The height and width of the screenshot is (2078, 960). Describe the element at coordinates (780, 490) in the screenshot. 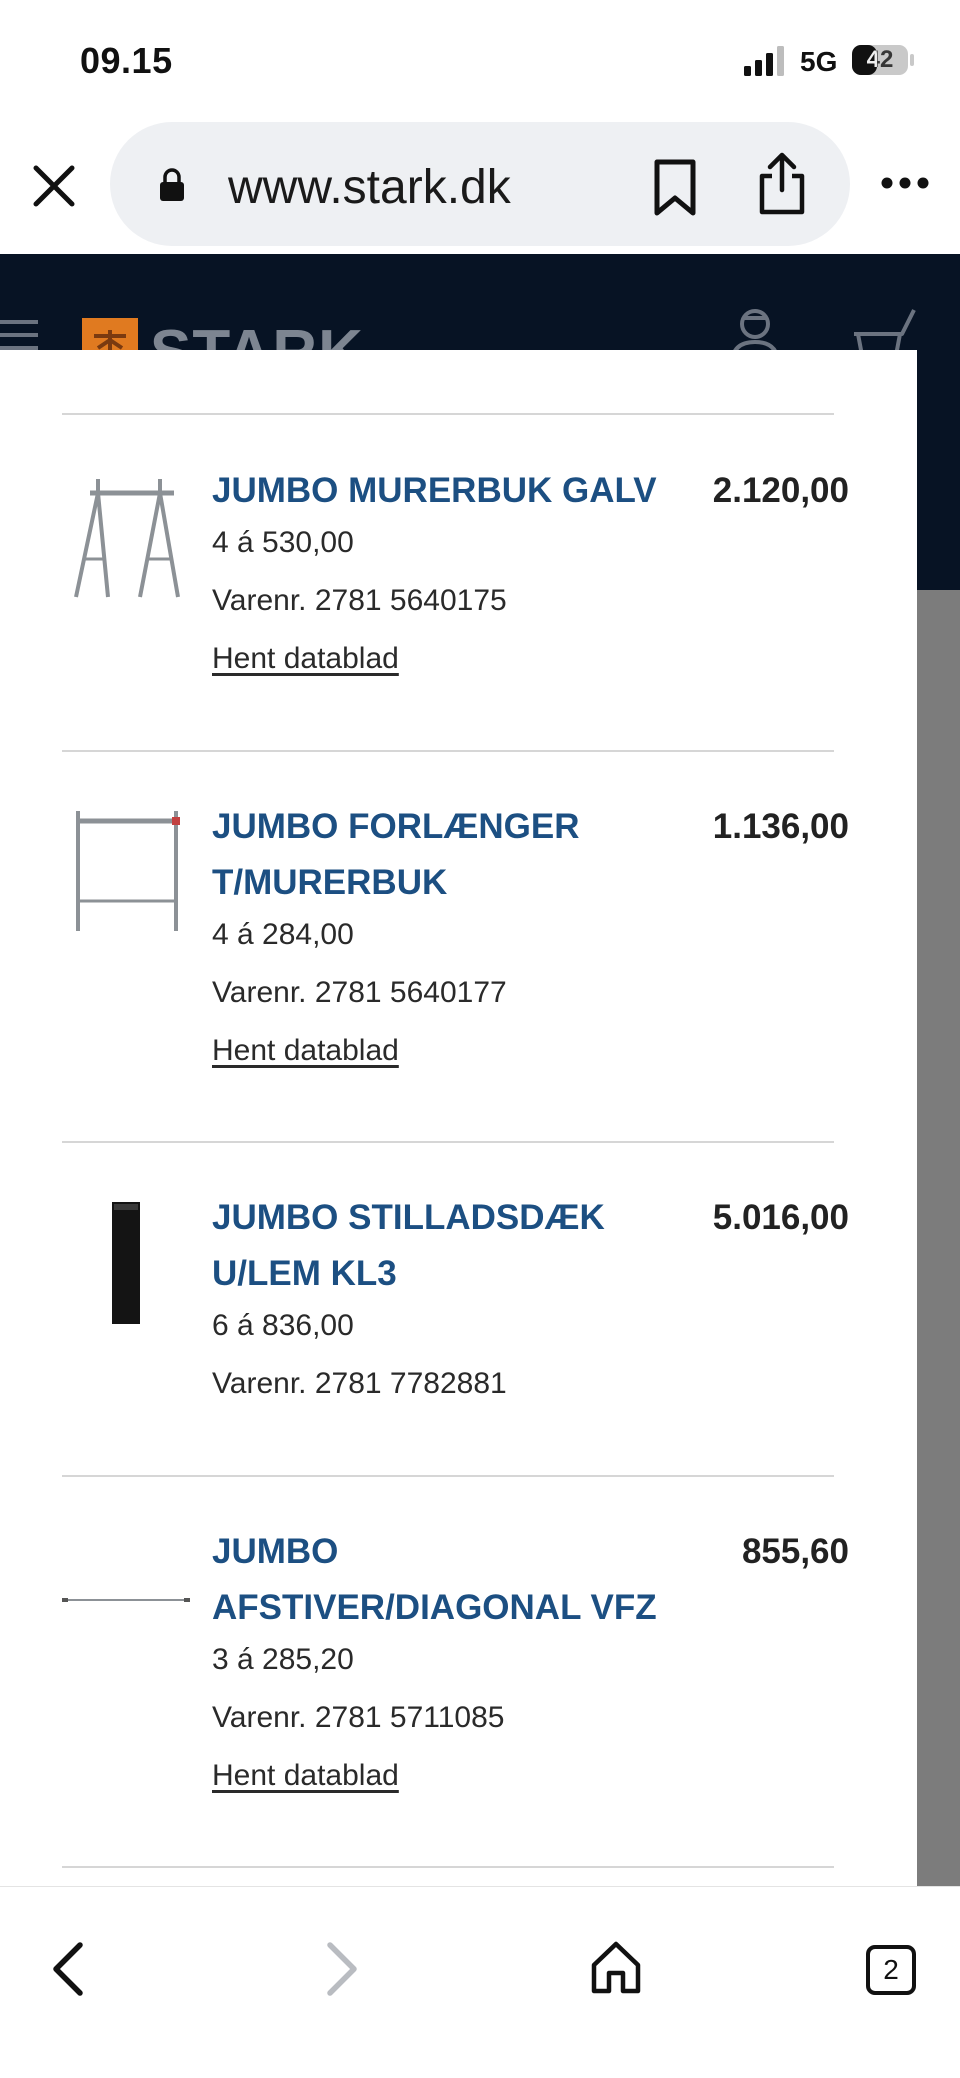

I see `product-price: 2.120,00` at that location.